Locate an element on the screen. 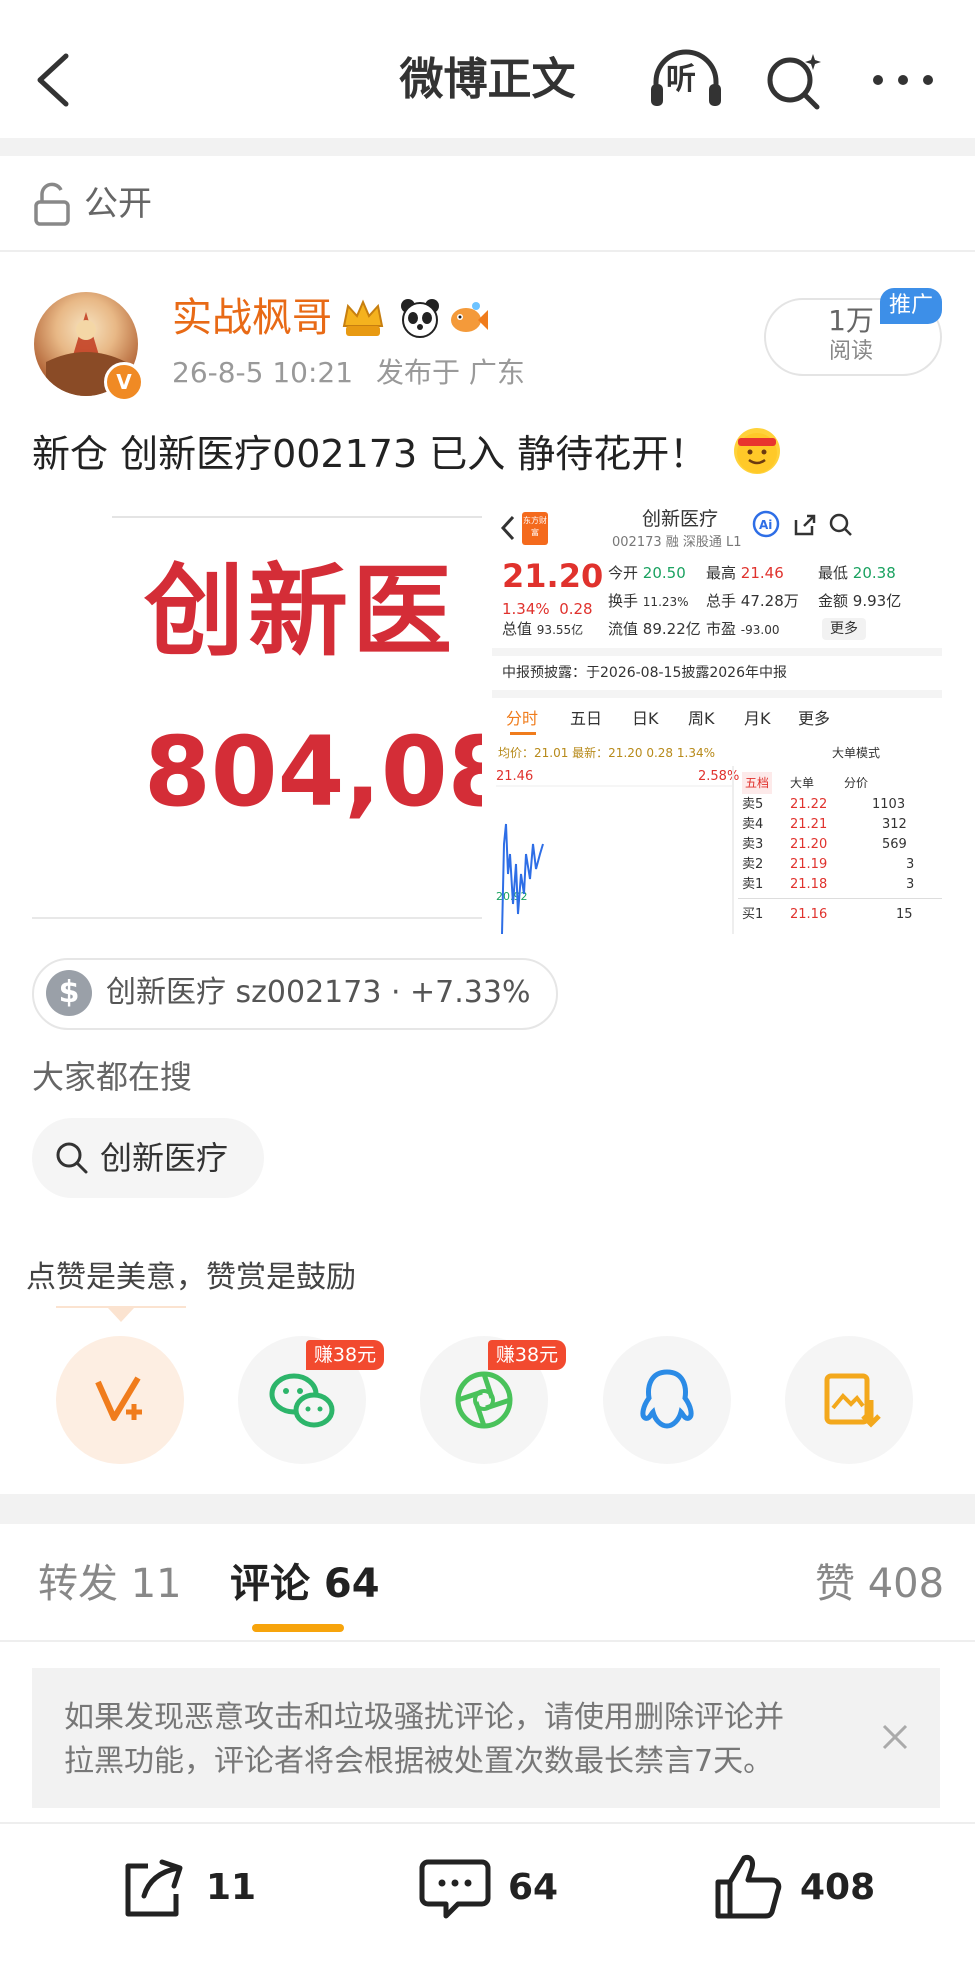 The height and width of the screenshot is (1972, 975). post-image-1: 创新医 804,080 is located at coordinates (257, 713).